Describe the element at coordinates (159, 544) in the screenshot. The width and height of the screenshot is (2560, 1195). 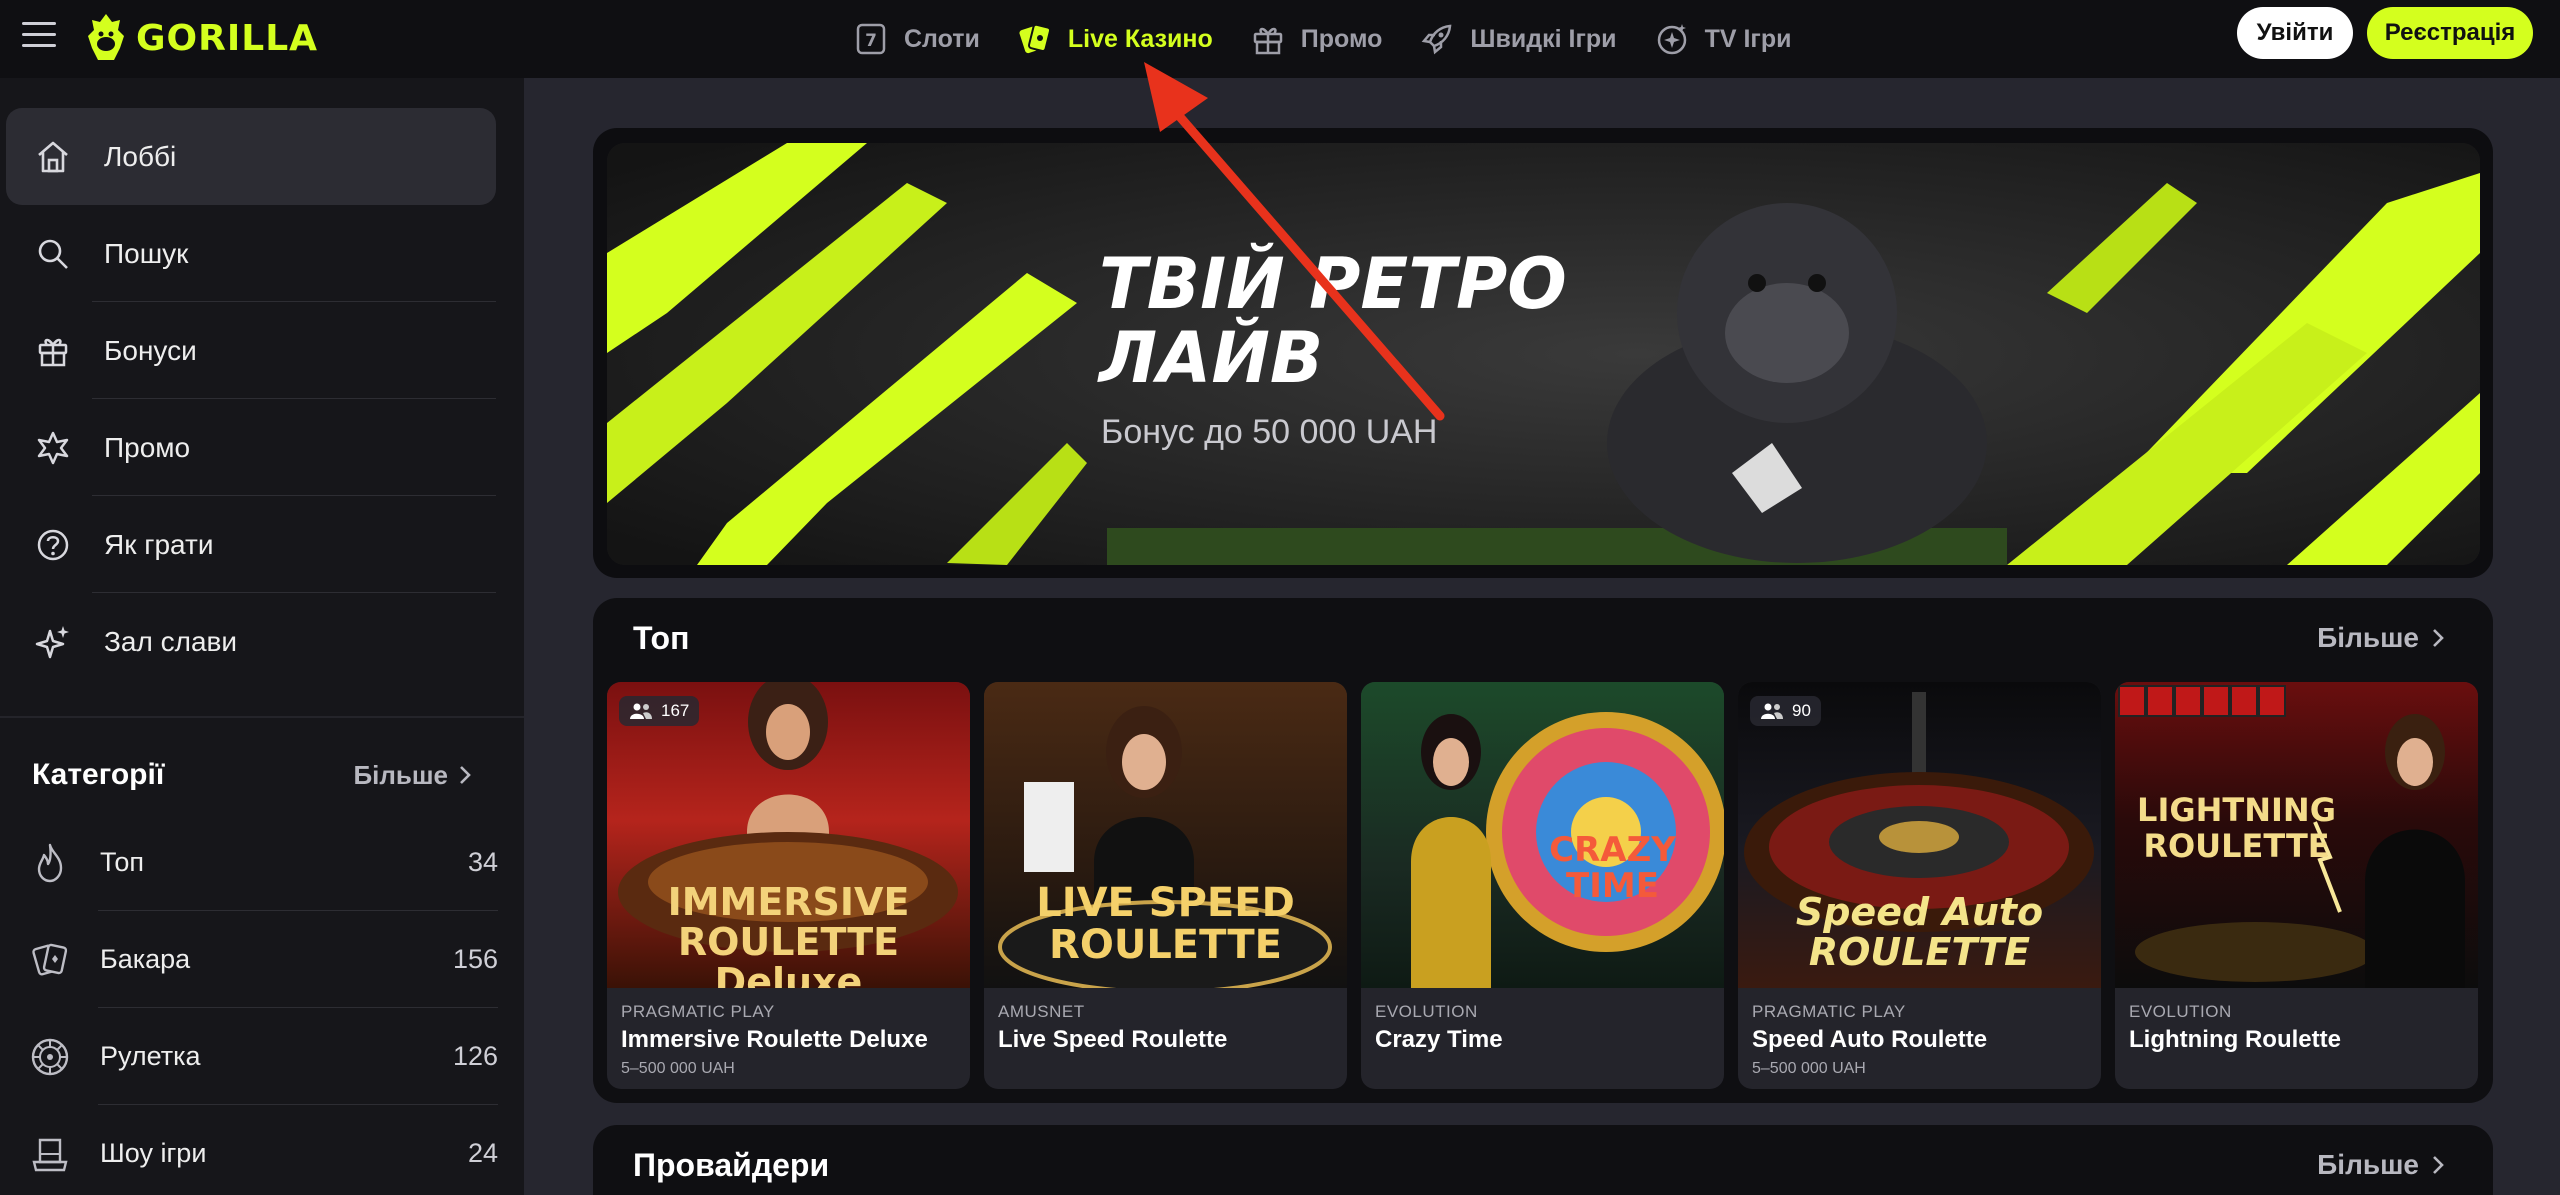
I see `sidebar-item-label: Як грати` at that location.